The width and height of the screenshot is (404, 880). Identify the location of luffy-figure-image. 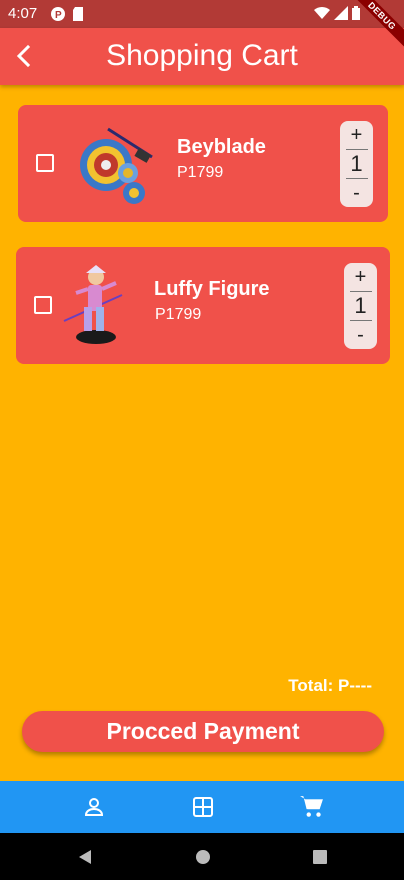
(94, 306).